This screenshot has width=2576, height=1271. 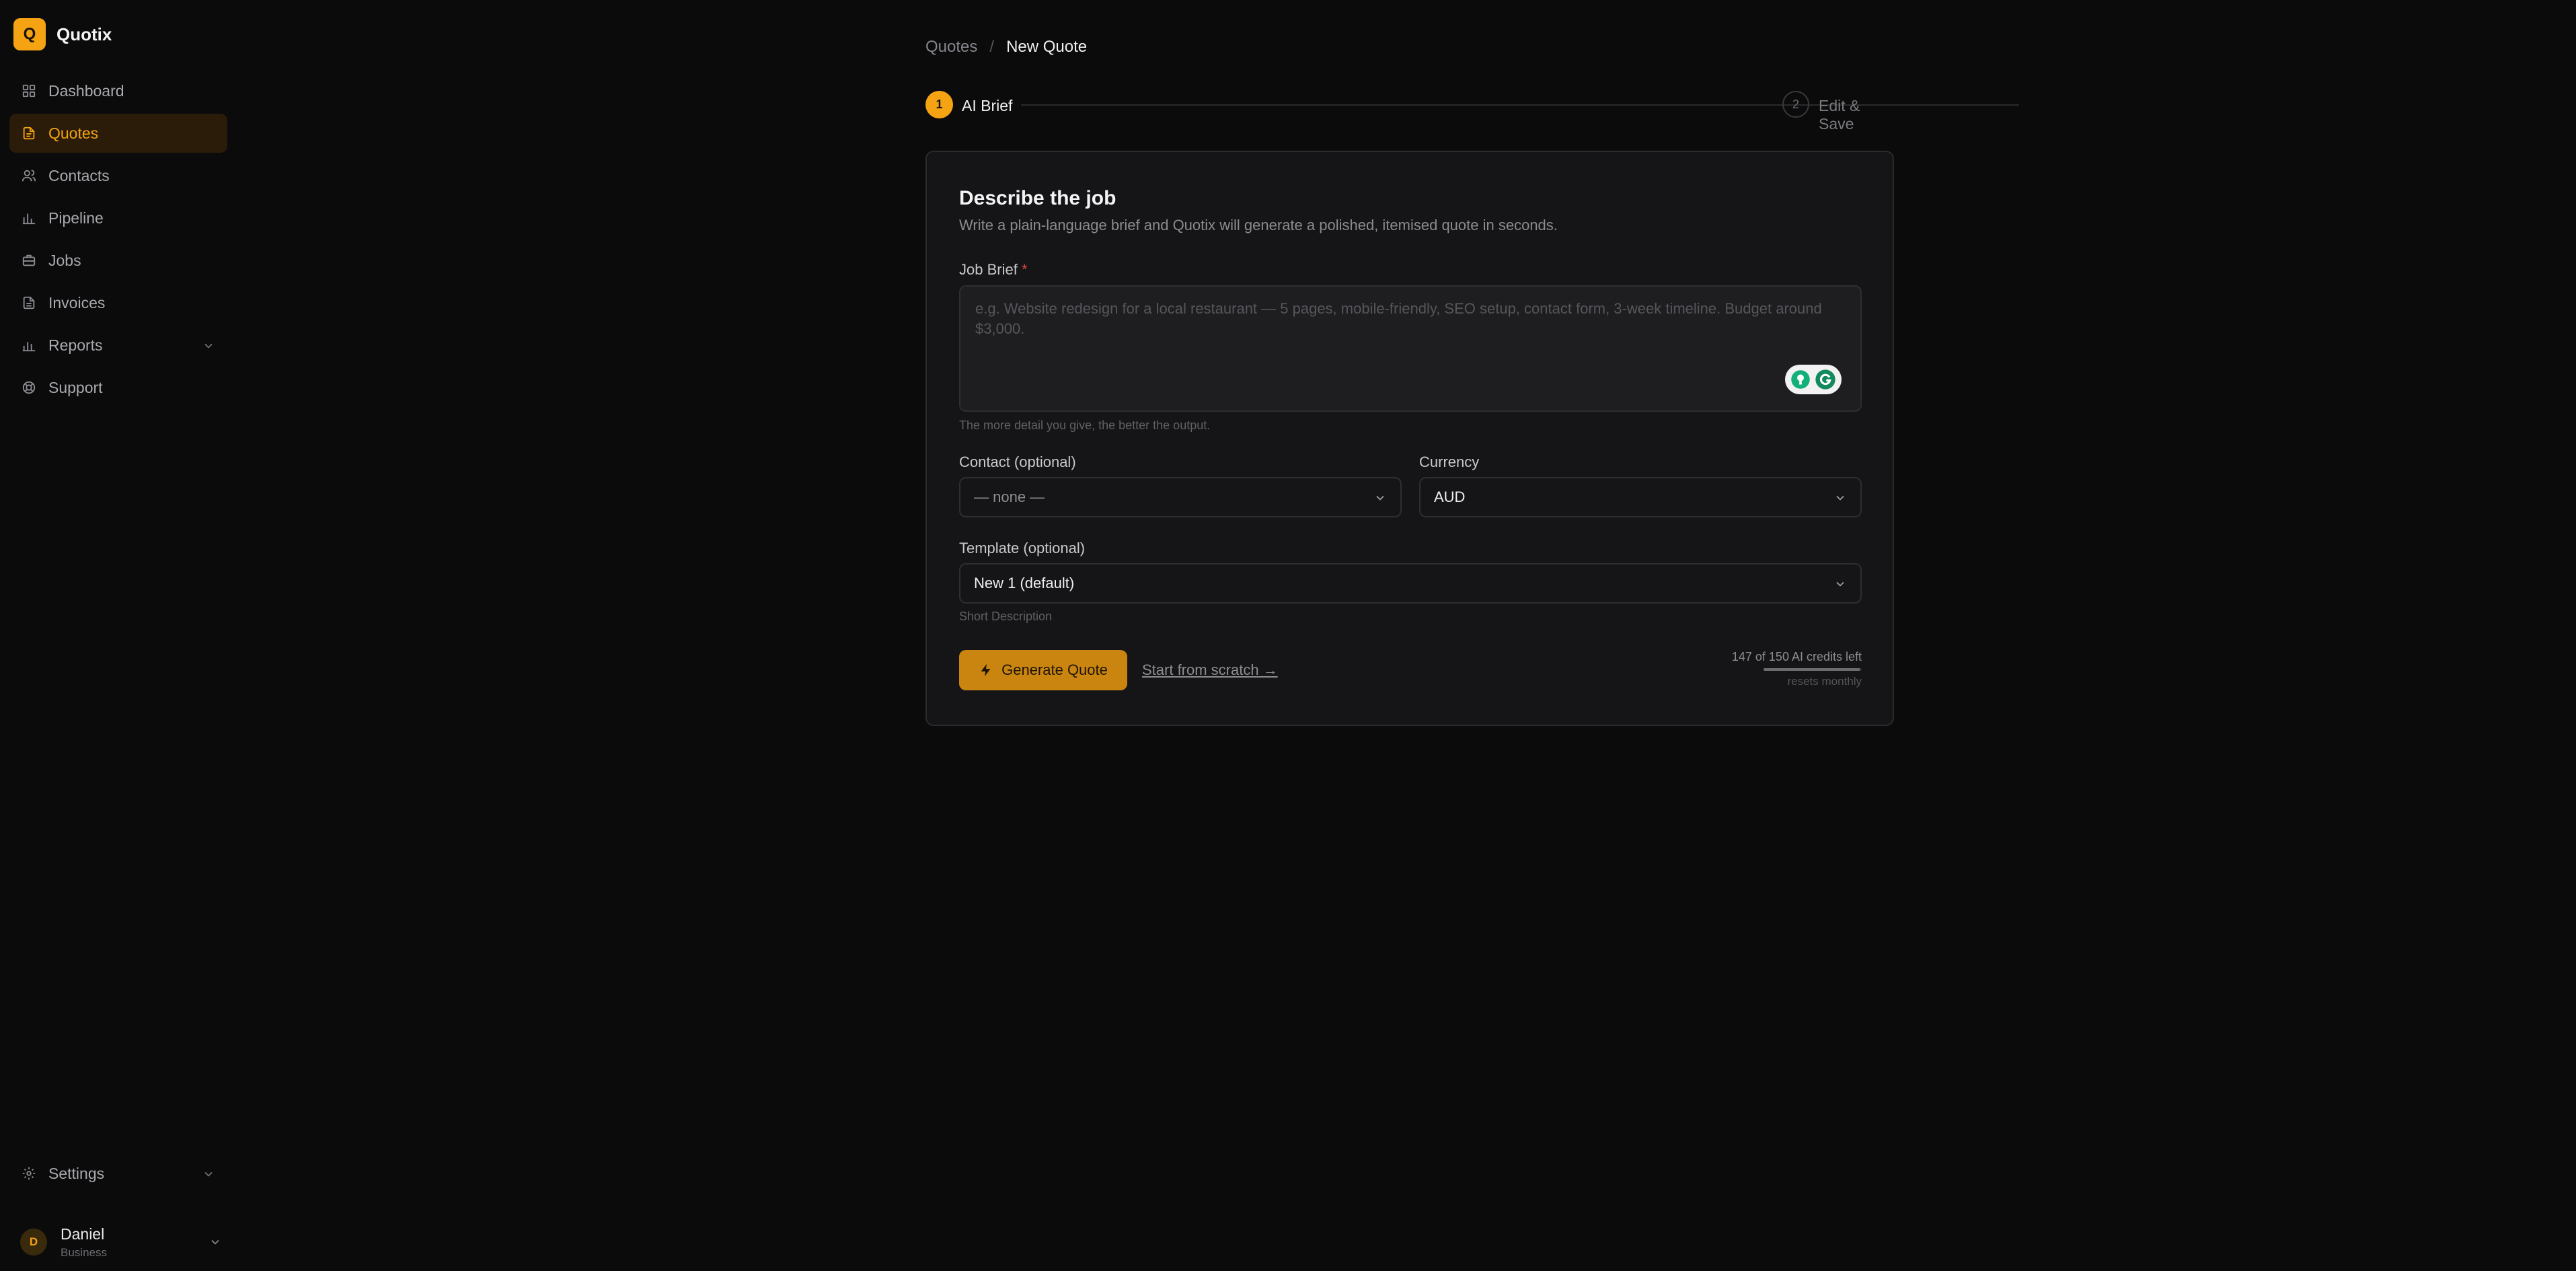 I want to click on credits-reset-note: resets monthly, so click(x=1824, y=681).